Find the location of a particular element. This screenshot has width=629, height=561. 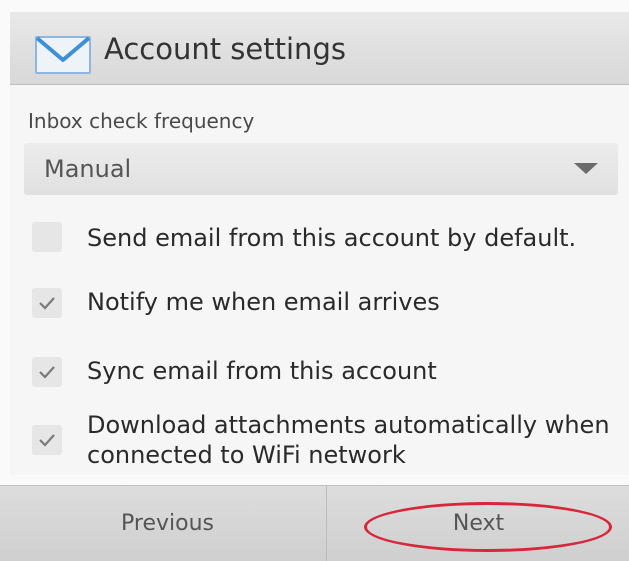

footer-bar: Previous Next is located at coordinates (314, 523).